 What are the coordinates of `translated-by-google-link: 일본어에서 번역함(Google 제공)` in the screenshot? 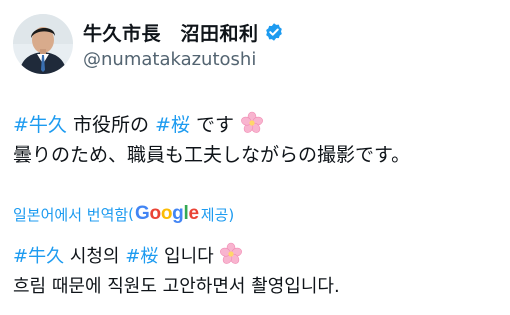 It's located at (123, 214).